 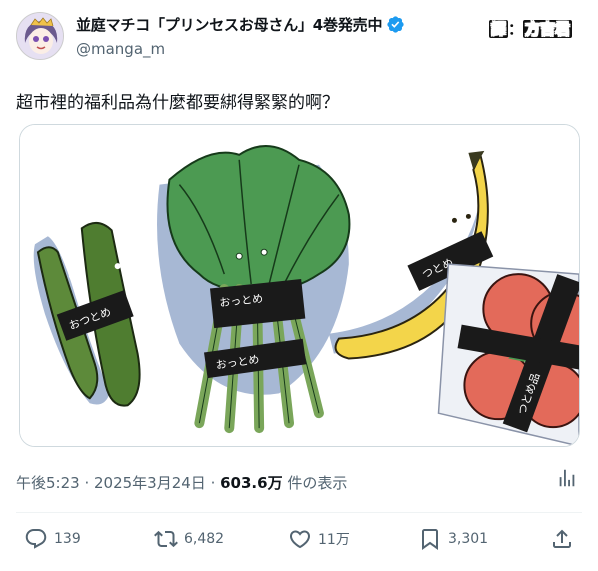 I want to click on like-button: 11万, so click(x=319, y=539).